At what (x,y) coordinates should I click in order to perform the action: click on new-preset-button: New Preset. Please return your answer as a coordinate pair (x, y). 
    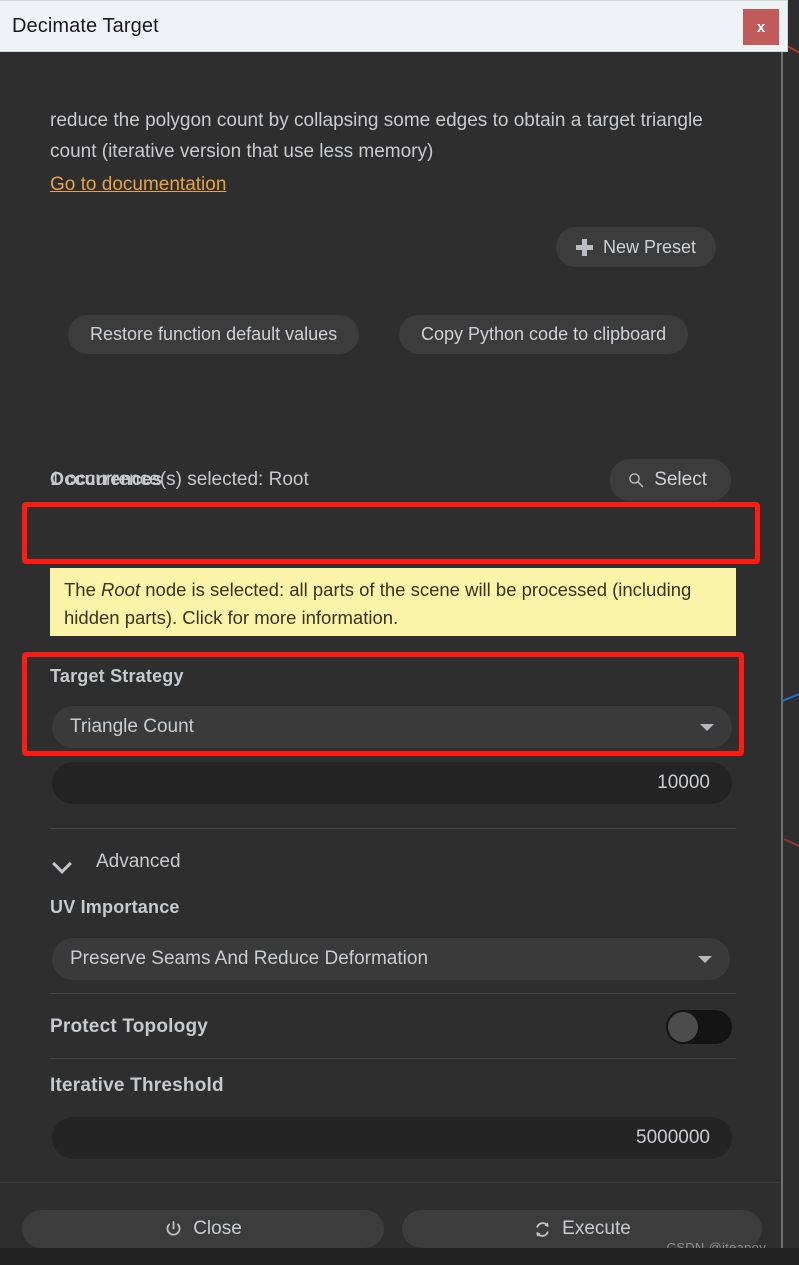
    Looking at the image, I should click on (635, 247).